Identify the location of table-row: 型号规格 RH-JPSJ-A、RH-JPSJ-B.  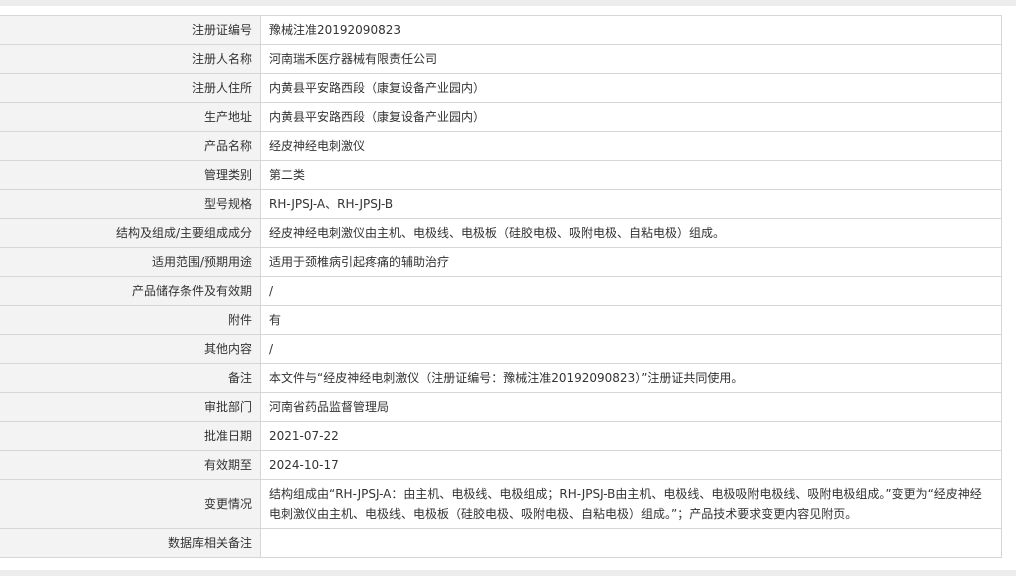
(501, 204).